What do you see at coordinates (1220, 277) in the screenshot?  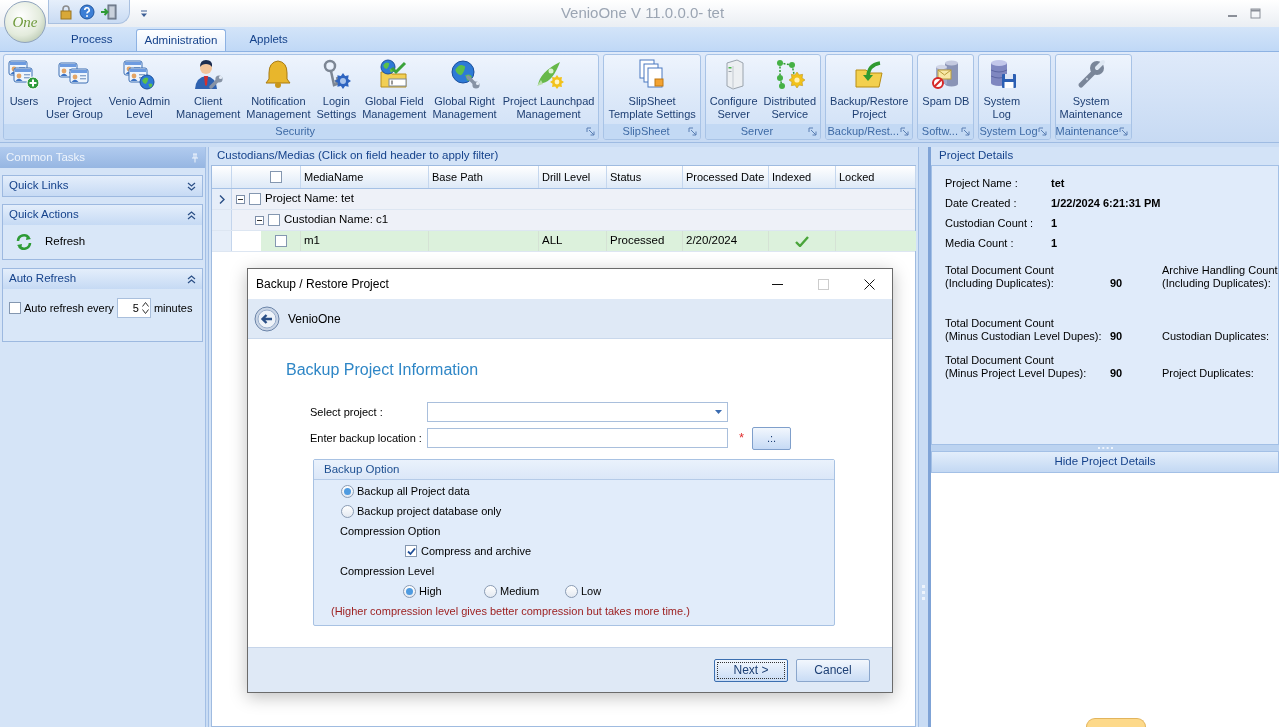 I see `field-label: Archive Handling Count (Including Duplicates):` at bounding box center [1220, 277].